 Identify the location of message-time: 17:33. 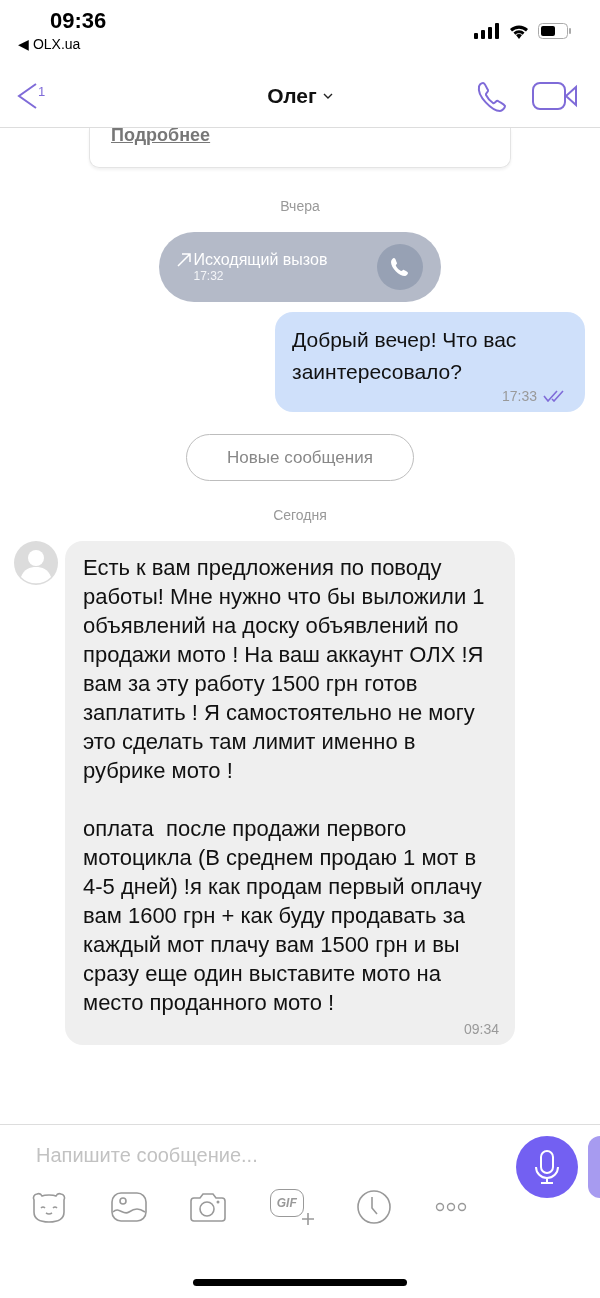
(519, 396).